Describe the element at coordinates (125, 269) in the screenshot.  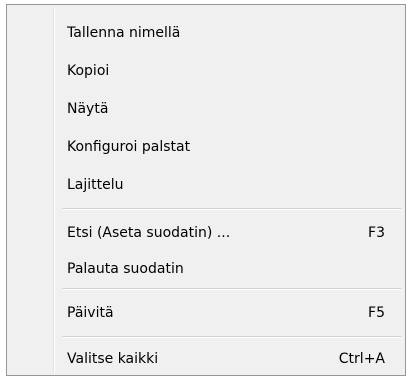
I see `menu-item-label: Palauta suodatin` at that location.